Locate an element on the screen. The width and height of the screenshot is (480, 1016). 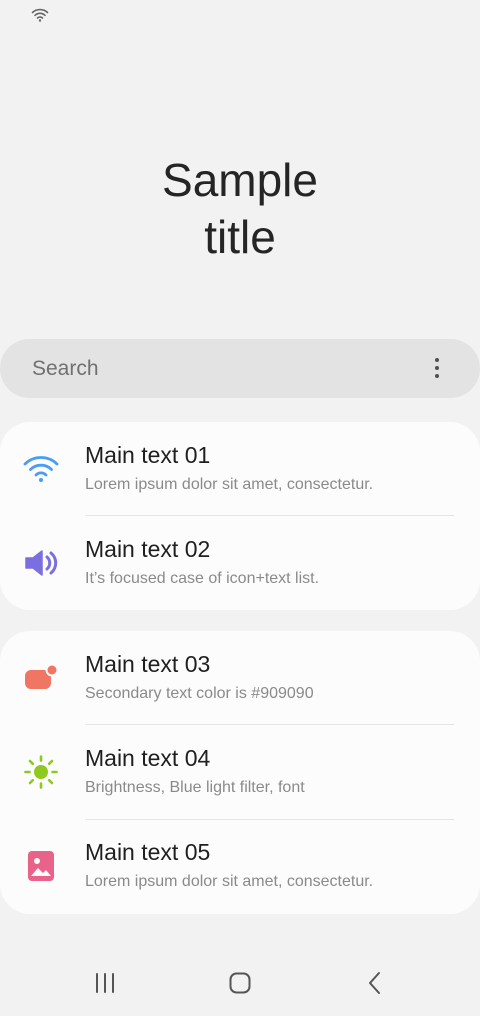
home-icon is located at coordinates (240, 983).